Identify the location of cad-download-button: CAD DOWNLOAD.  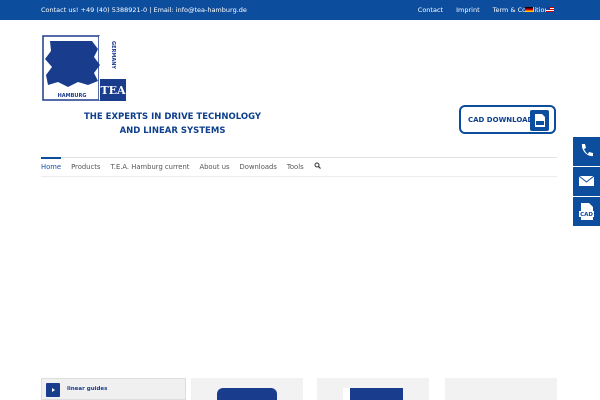
(507, 119).